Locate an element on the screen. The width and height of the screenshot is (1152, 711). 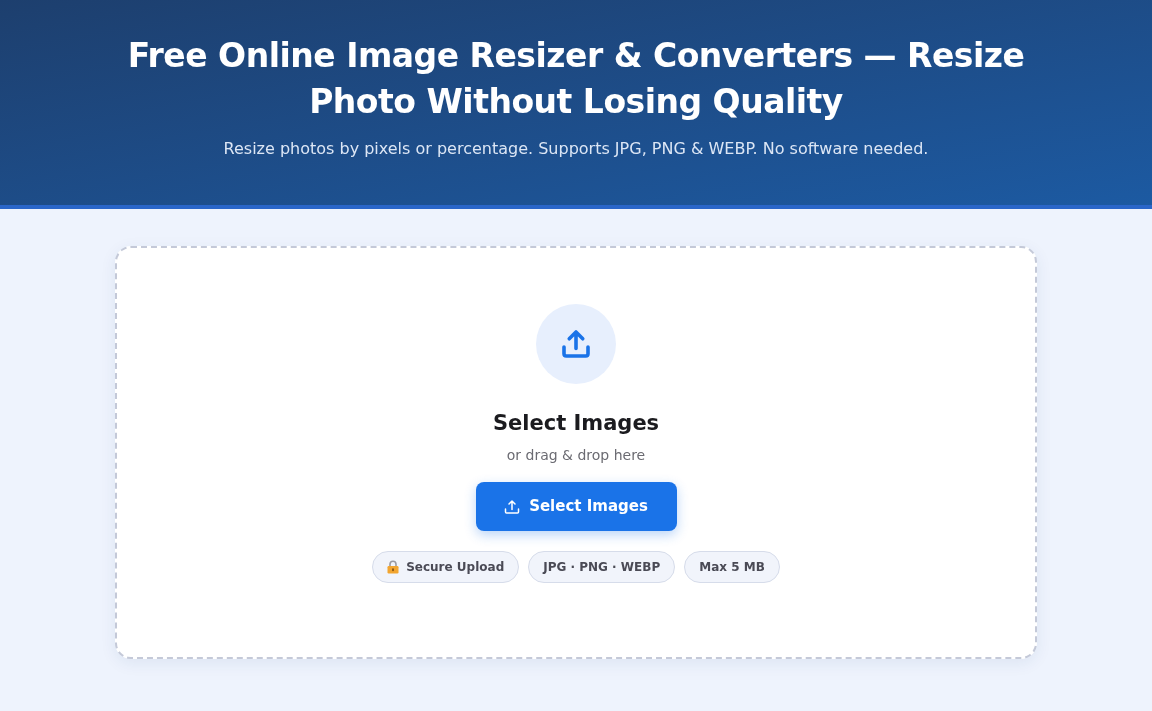
info-badge: Secure Upload is located at coordinates (446, 567).